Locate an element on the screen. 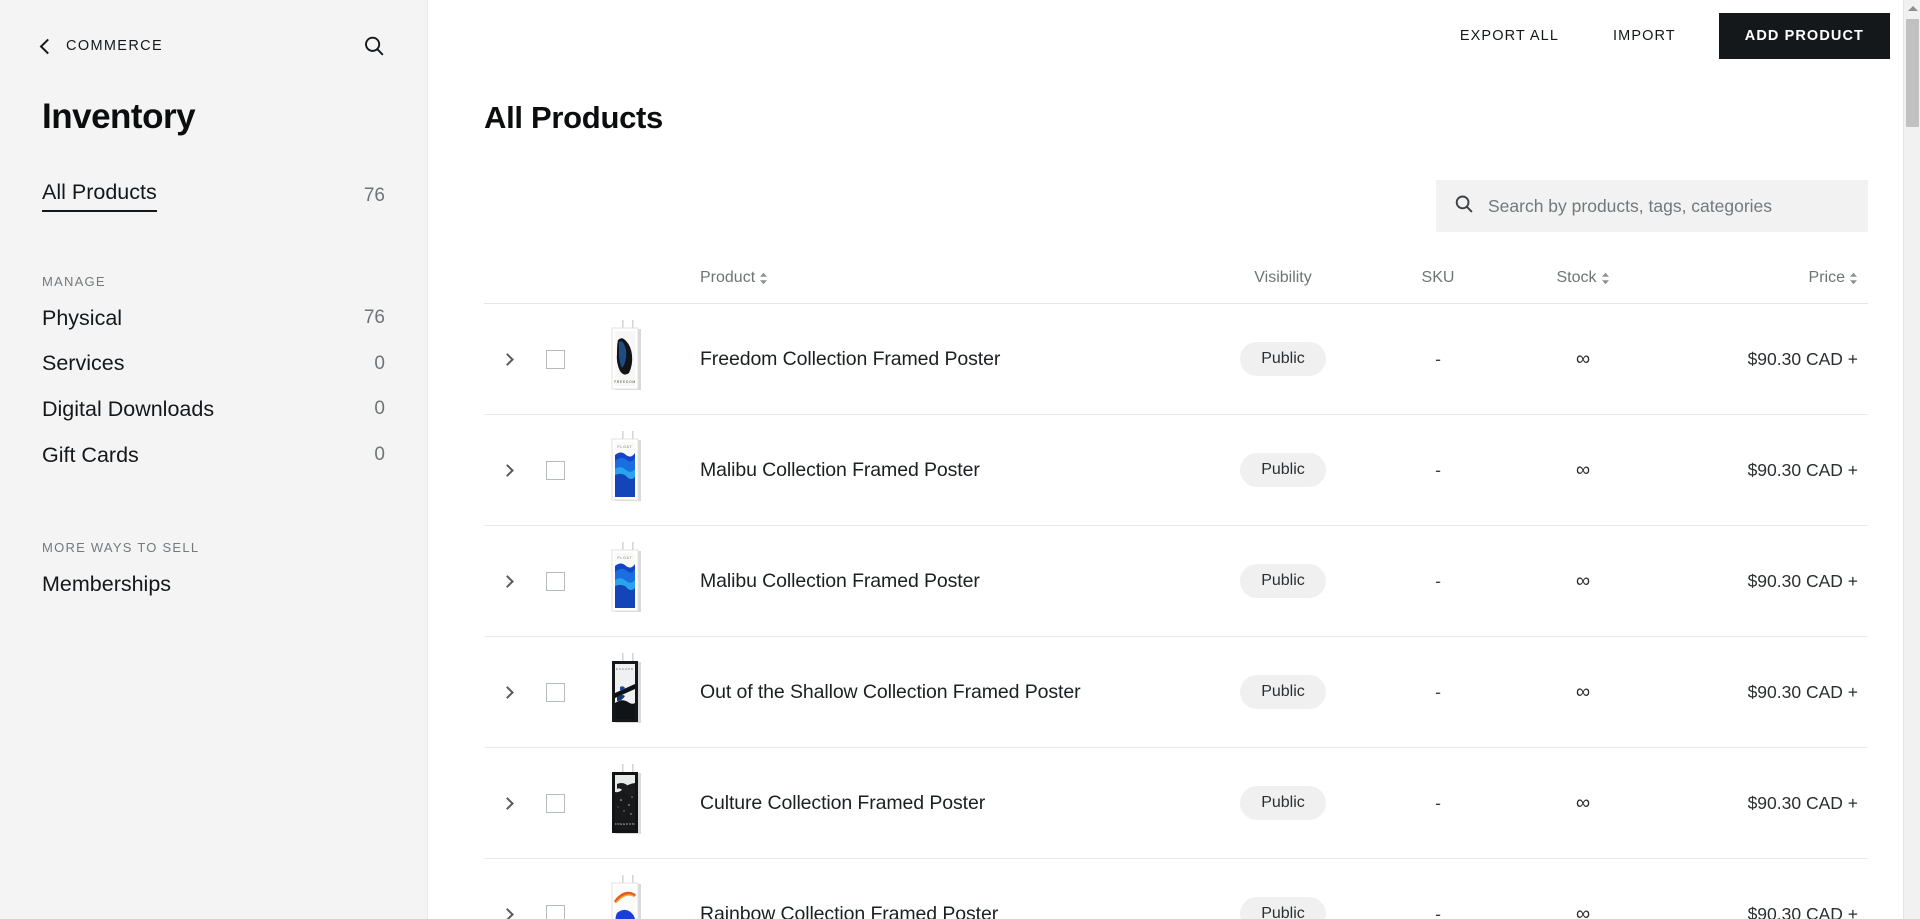 This screenshot has width=1920, height=919. column-header-label: Product is located at coordinates (728, 277).